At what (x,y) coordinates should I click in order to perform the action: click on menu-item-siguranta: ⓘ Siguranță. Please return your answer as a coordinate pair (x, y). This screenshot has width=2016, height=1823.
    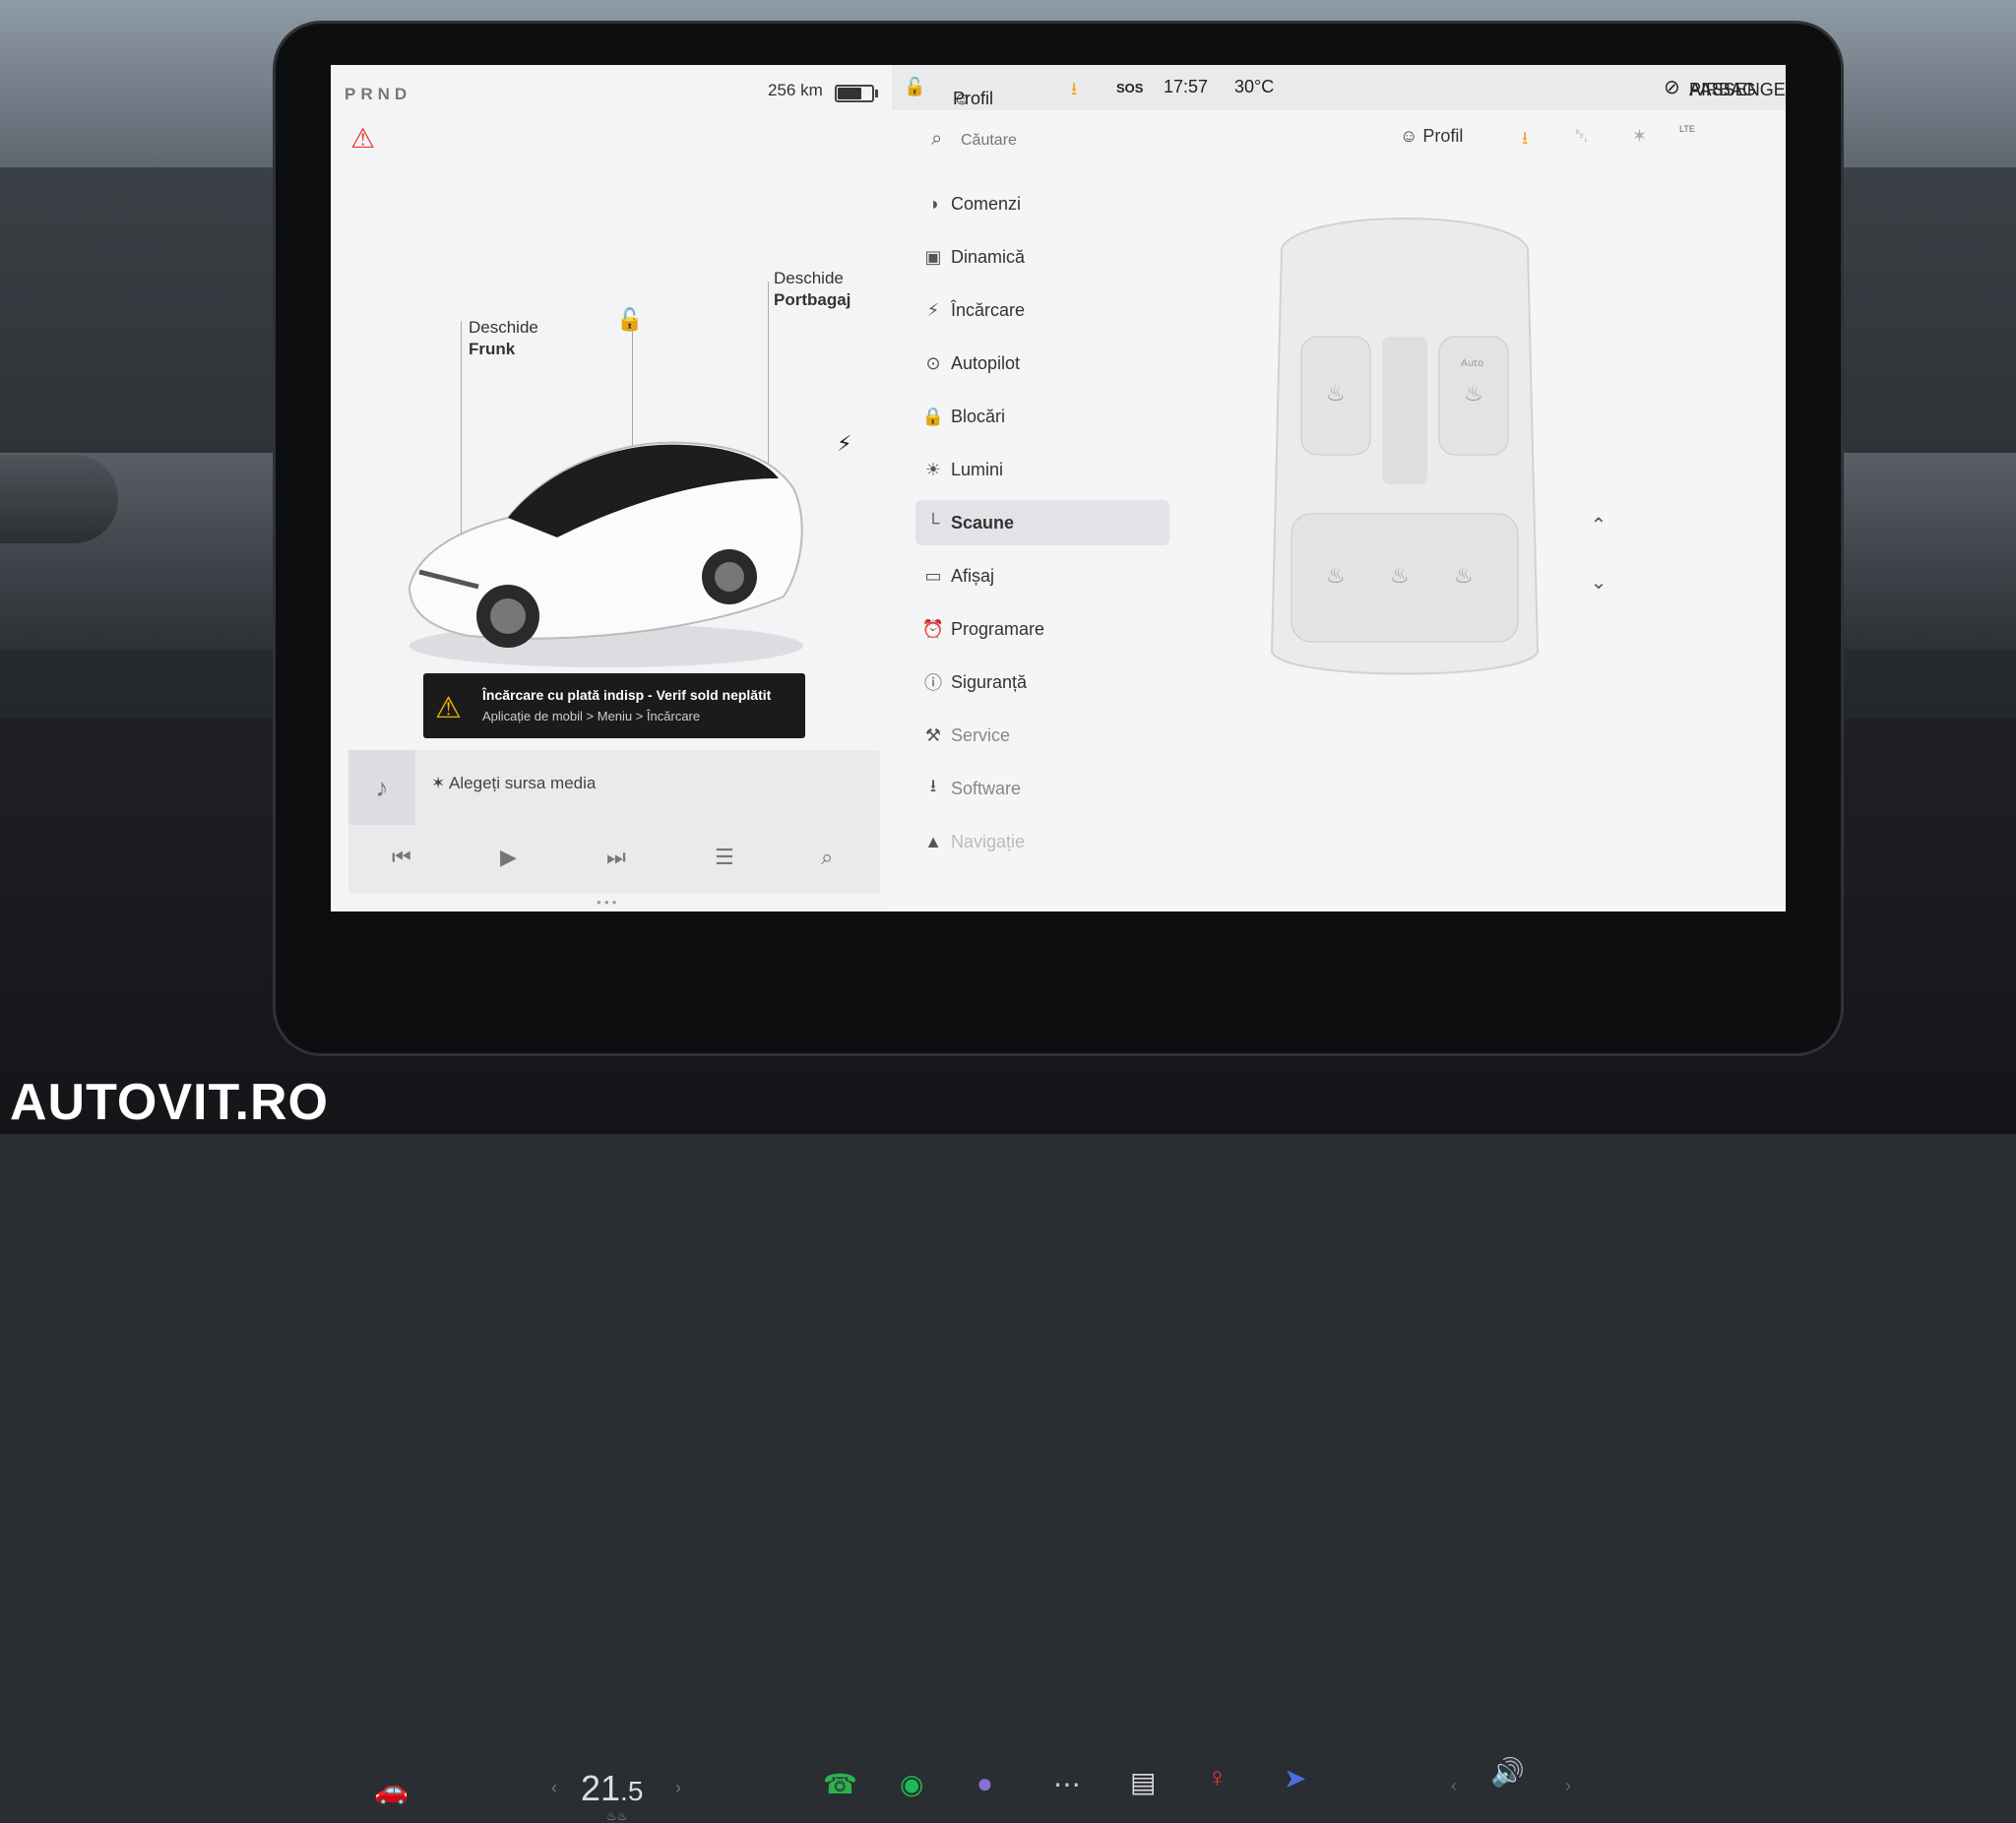
    Looking at the image, I should click on (1042, 682).